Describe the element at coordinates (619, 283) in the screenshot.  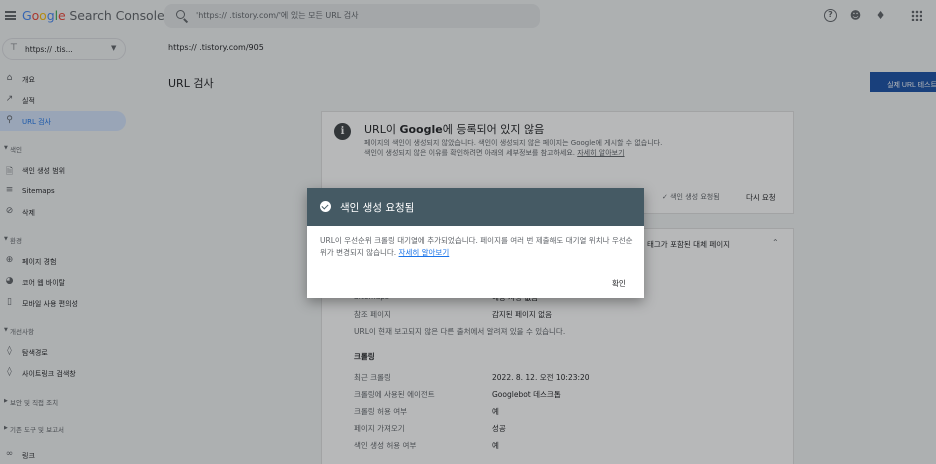
I see `confirm-button: 확인` at that location.